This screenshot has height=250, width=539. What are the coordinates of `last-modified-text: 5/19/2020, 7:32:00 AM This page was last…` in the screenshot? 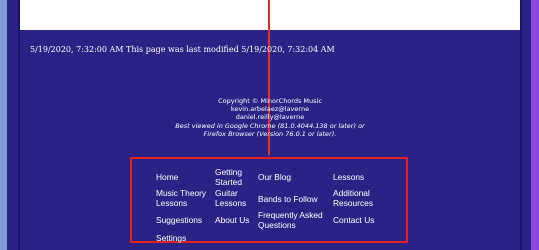 It's located at (182, 49).